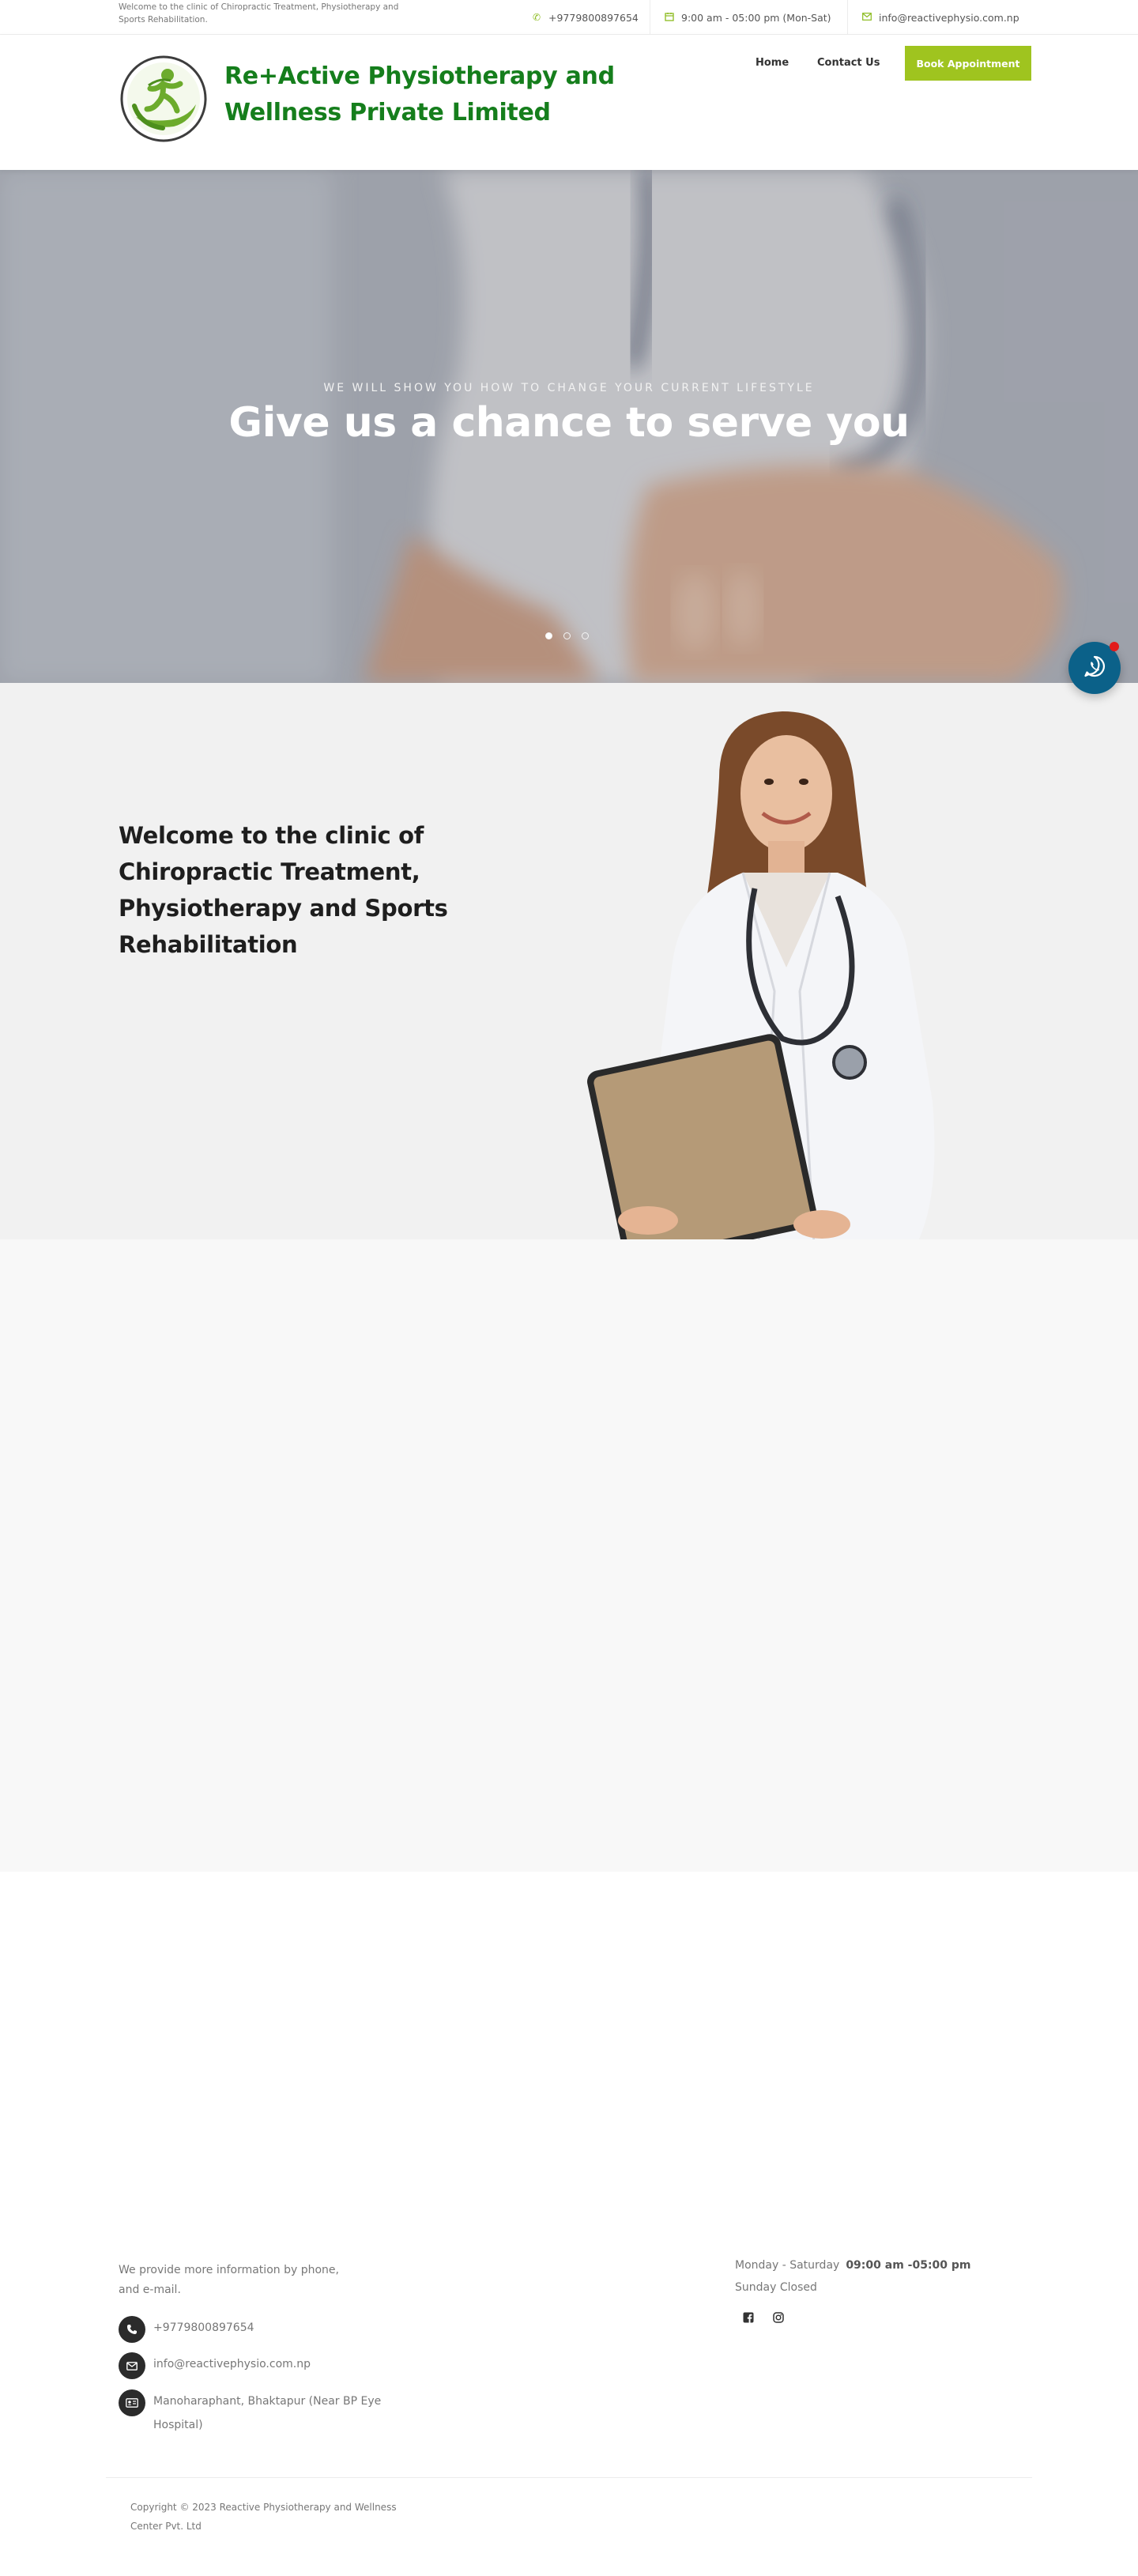  Describe the element at coordinates (756, 17) in the screenshot. I see `topbar-hours-text: 9:00 am - 05:00 pm (Mon-Sat)` at that location.